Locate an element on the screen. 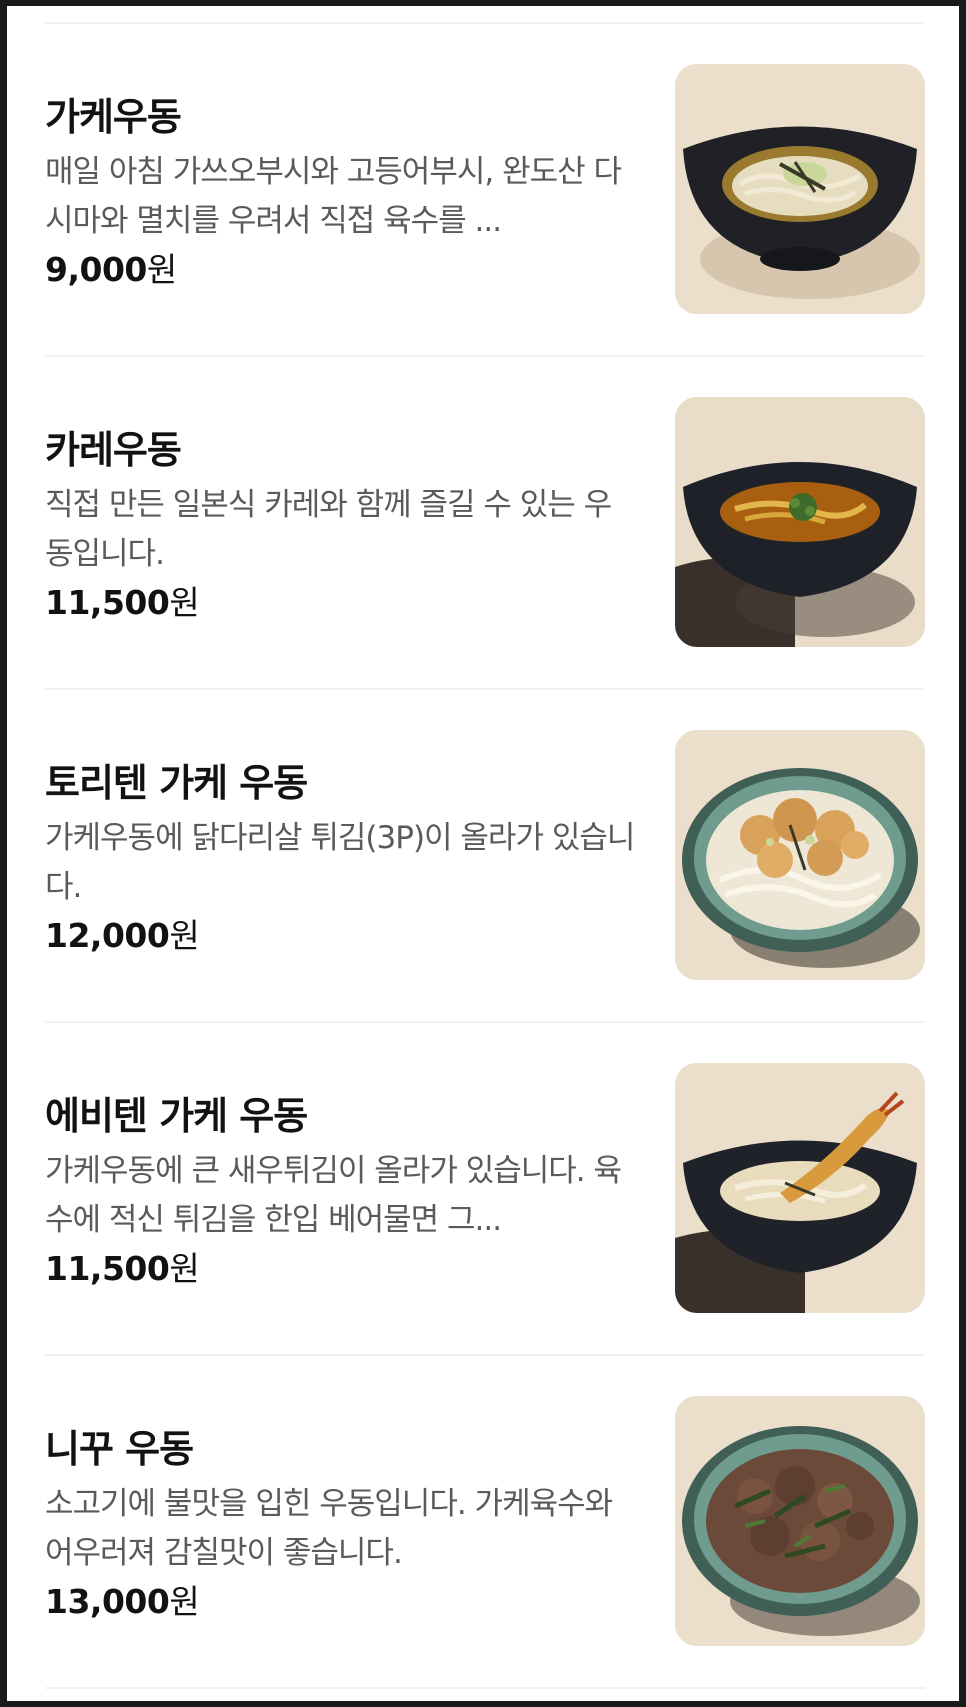 The width and height of the screenshot is (966, 1707). menu-item-name: 카레우동 is located at coordinates (113, 450).